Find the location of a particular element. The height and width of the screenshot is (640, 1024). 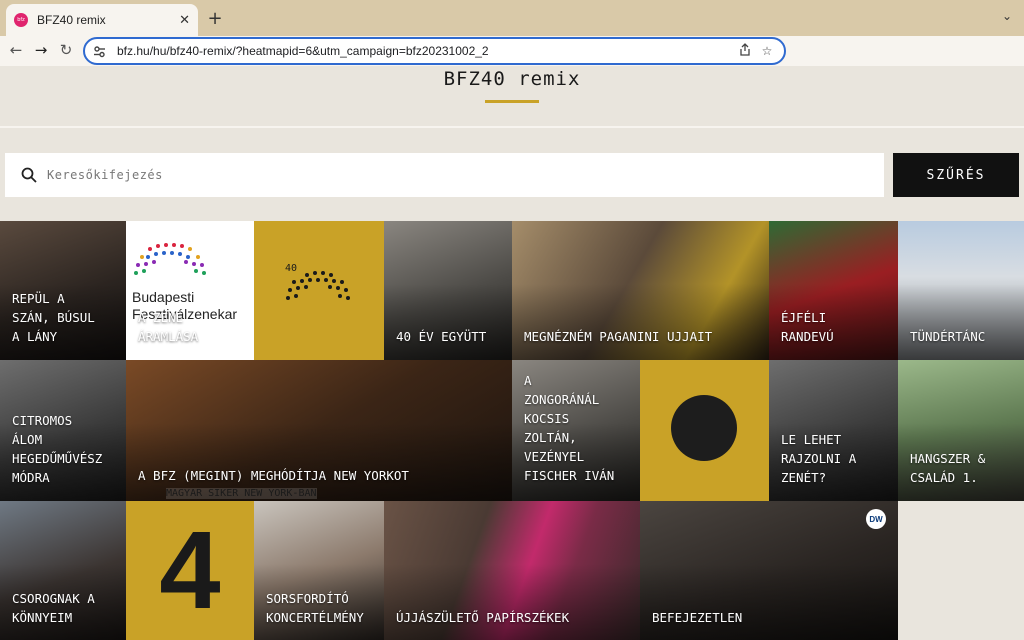

tile-befejezetlen: DW BEFEJEZETLEN is located at coordinates (769, 570).